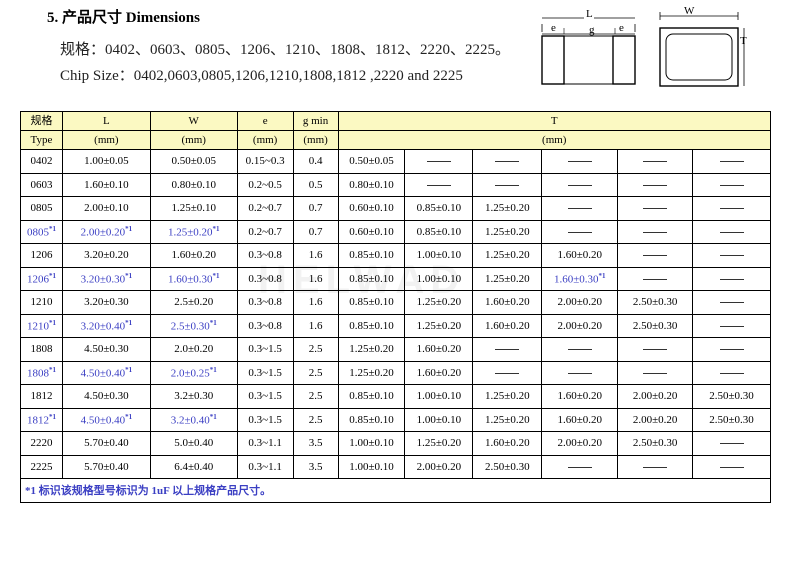  I want to click on cell-type: 1812*1, so click(41, 419).